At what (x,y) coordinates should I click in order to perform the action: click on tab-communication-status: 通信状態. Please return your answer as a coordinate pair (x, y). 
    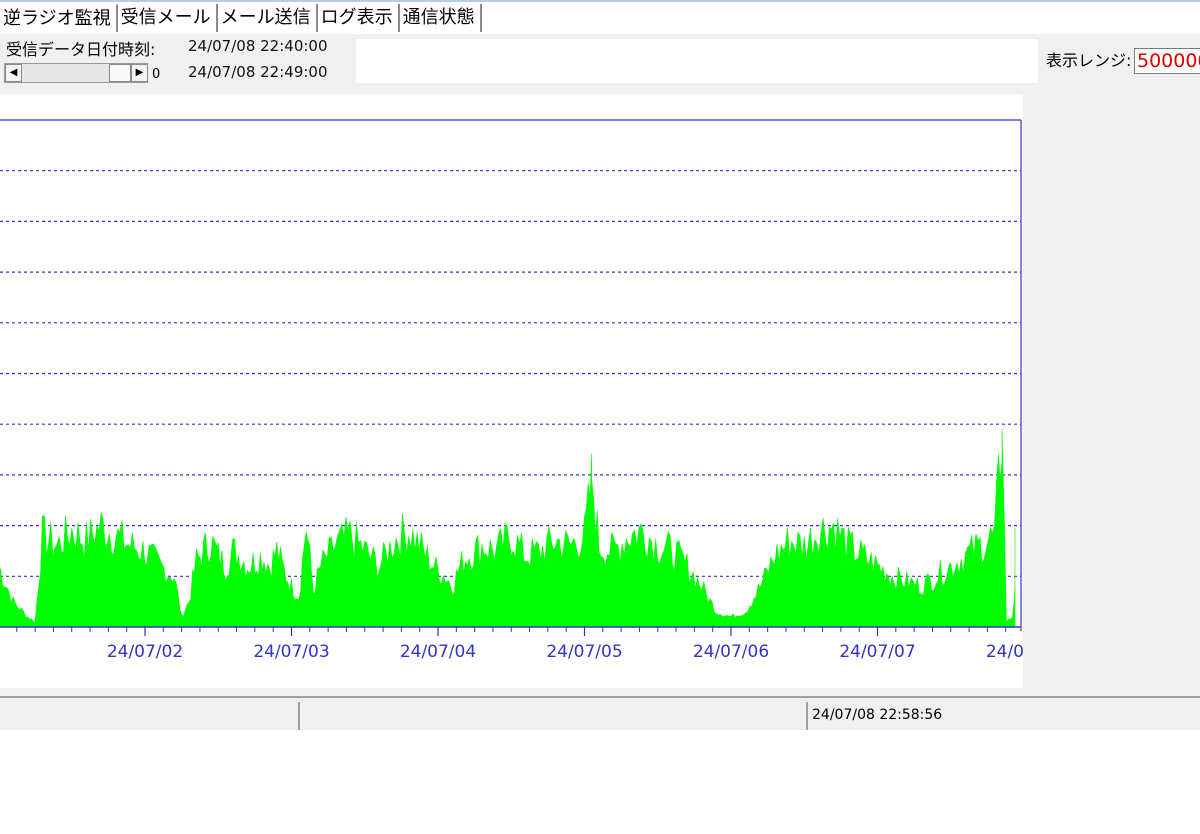
    Looking at the image, I should click on (440, 18).